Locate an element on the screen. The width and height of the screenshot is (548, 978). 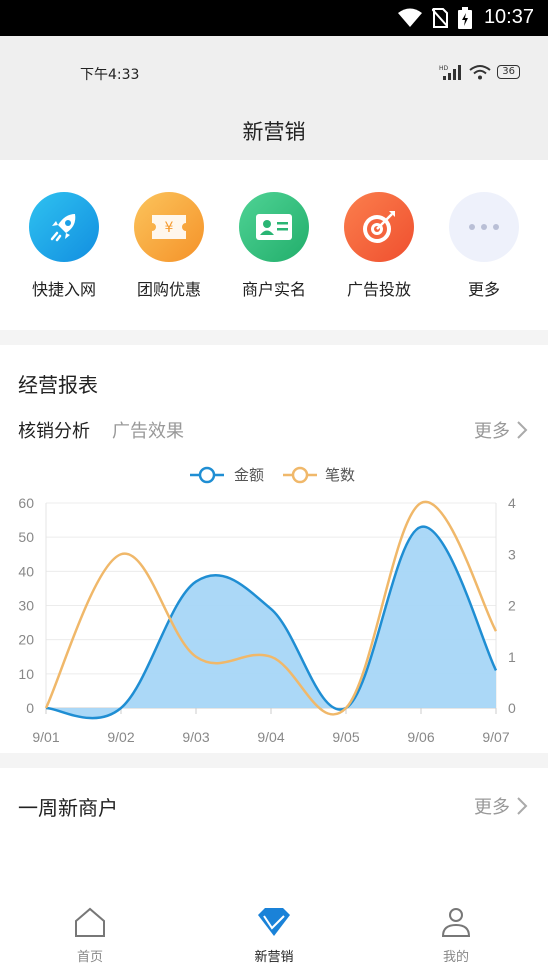
quick-item-group-buy: ¥ 团购优惠 is located at coordinates (169, 246).